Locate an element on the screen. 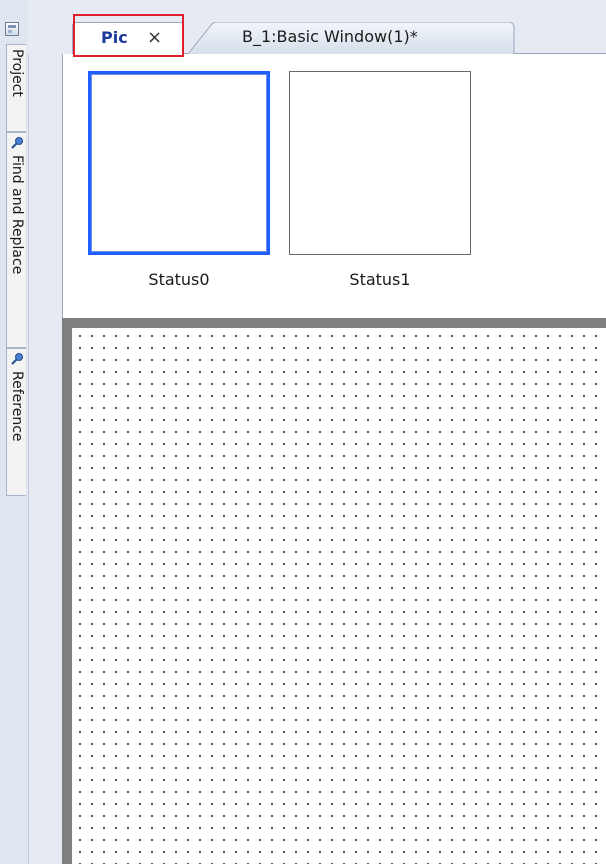 Image resolution: width=606 pixels, height=864 pixels. side-dock: Project Find and Replace Reference is located at coordinates (14, 432).